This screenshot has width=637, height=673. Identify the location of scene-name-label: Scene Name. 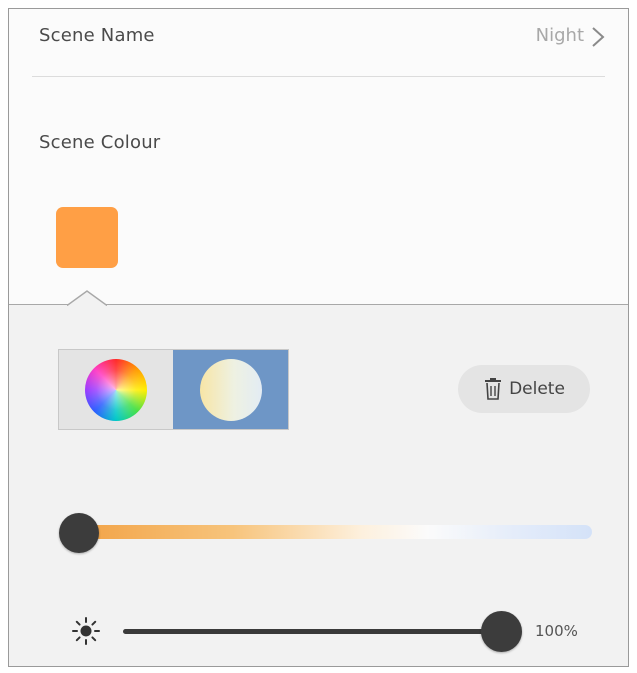
(97, 35).